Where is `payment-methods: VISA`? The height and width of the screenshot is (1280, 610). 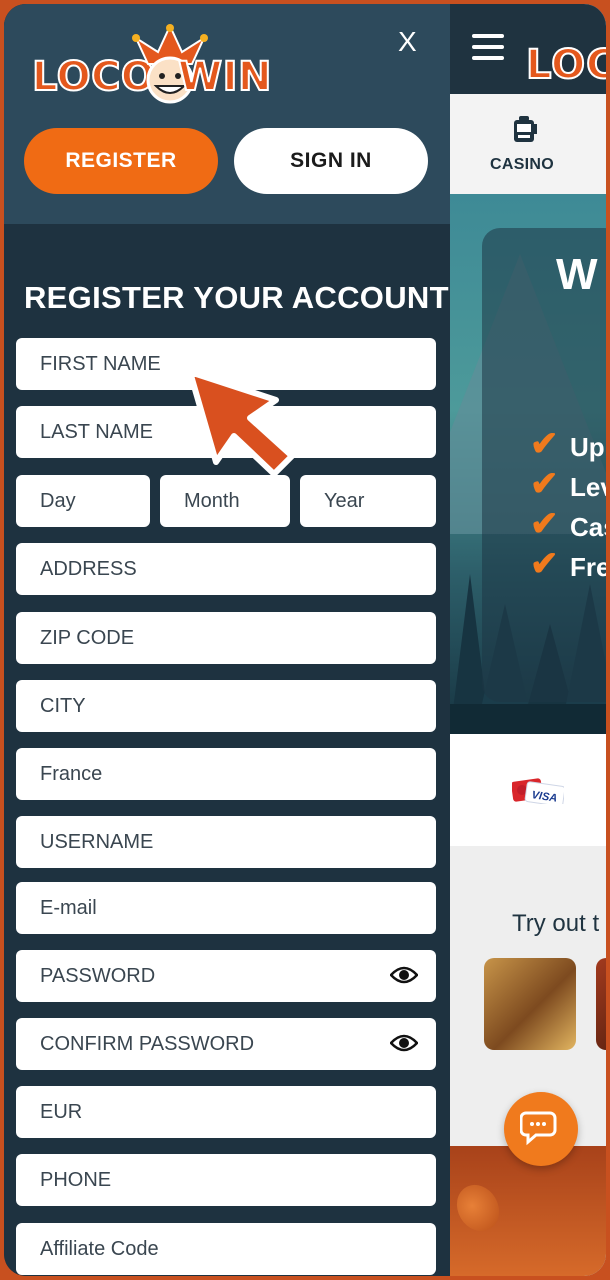 payment-methods: VISA is located at coordinates (528, 790).